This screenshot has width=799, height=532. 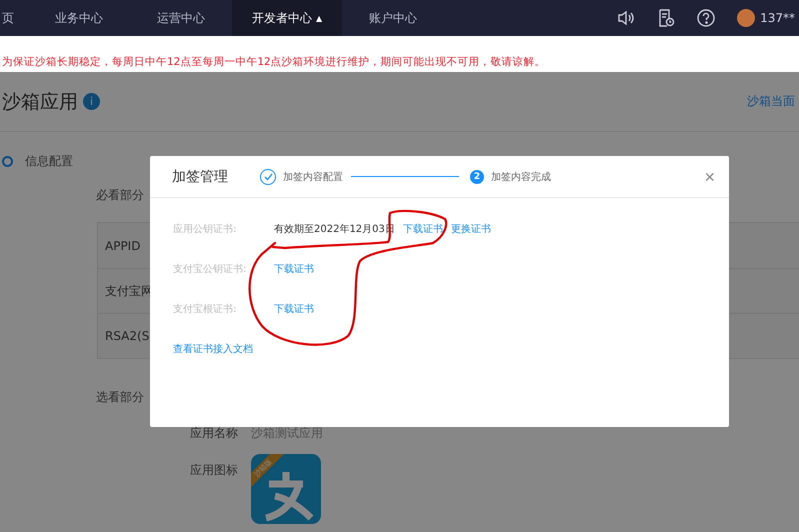 What do you see at coordinates (771, 101) in the screenshot?
I see `side-link: 沙箱当面` at bounding box center [771, 101].